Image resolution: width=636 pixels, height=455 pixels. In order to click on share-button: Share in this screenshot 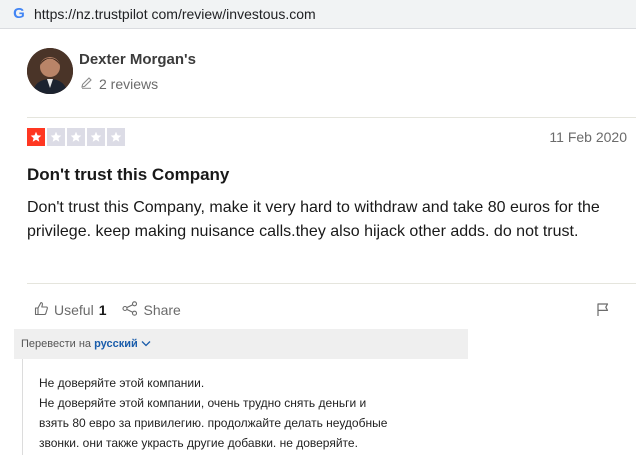, I will do `click(151, 310)`.